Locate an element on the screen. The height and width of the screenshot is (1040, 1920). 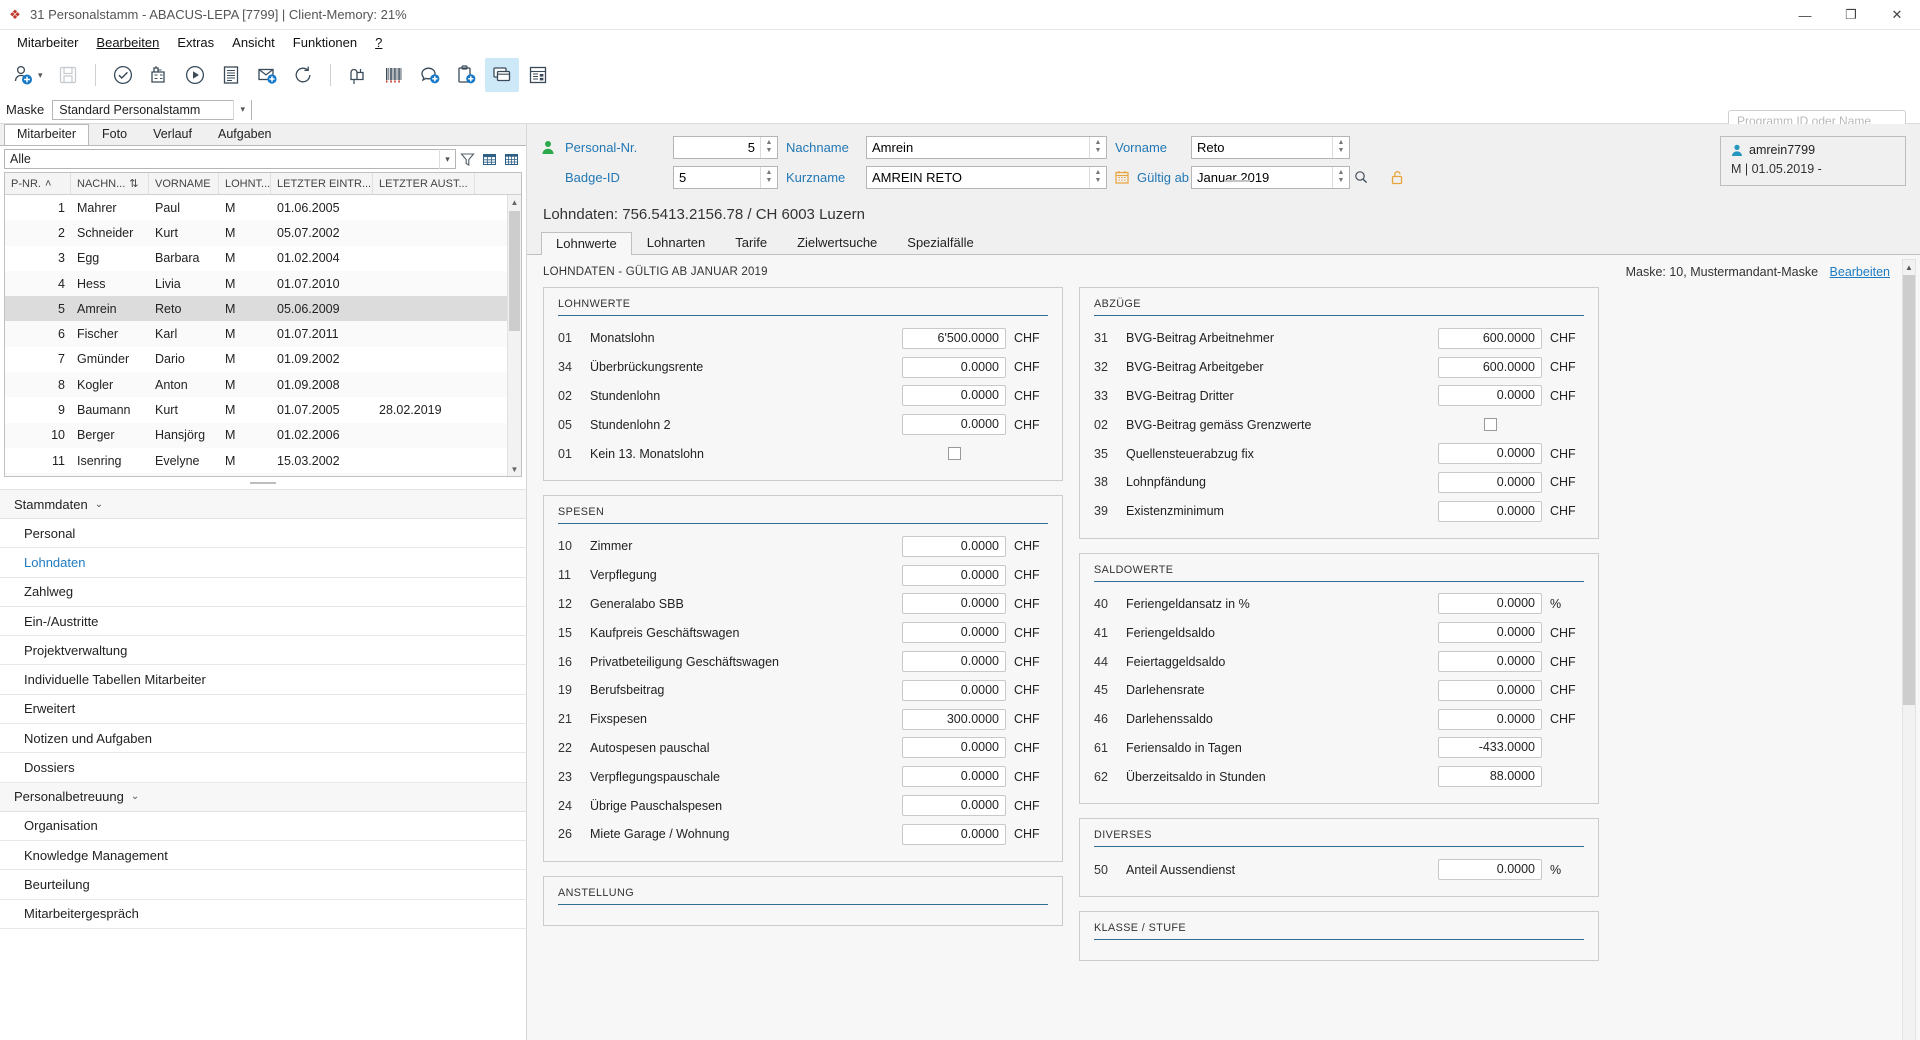
table-row: 8 Kogler Anton M 01.09.2008 is located at coordinates (263, 385).